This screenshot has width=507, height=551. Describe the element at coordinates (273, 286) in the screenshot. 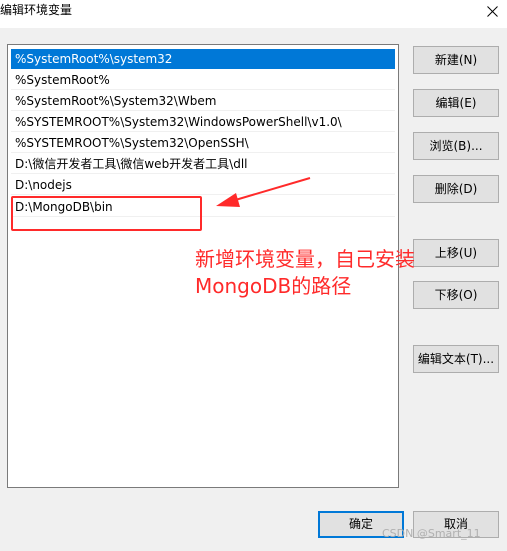

I see `annotation-line-2: MongoDB的路径` at that location.